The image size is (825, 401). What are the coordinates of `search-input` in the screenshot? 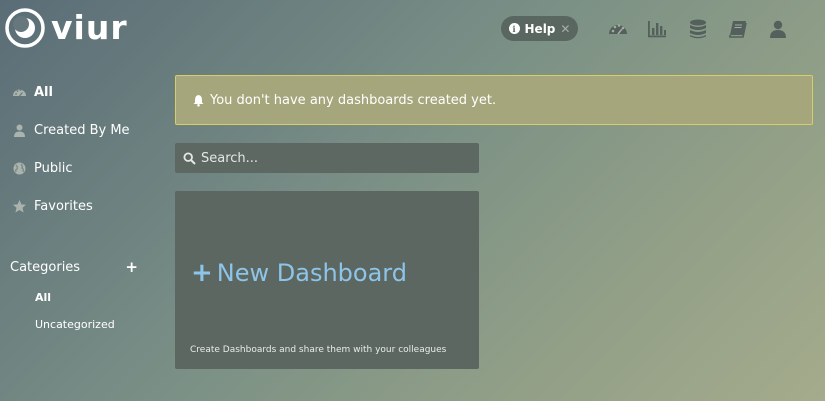 It's located at (331, 158).